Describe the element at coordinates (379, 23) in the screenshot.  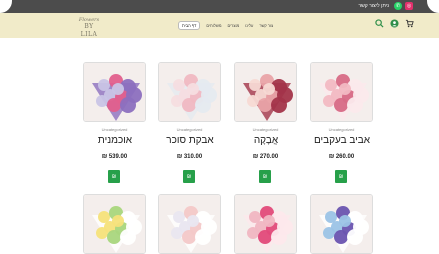
I see `search-icon` at that location.